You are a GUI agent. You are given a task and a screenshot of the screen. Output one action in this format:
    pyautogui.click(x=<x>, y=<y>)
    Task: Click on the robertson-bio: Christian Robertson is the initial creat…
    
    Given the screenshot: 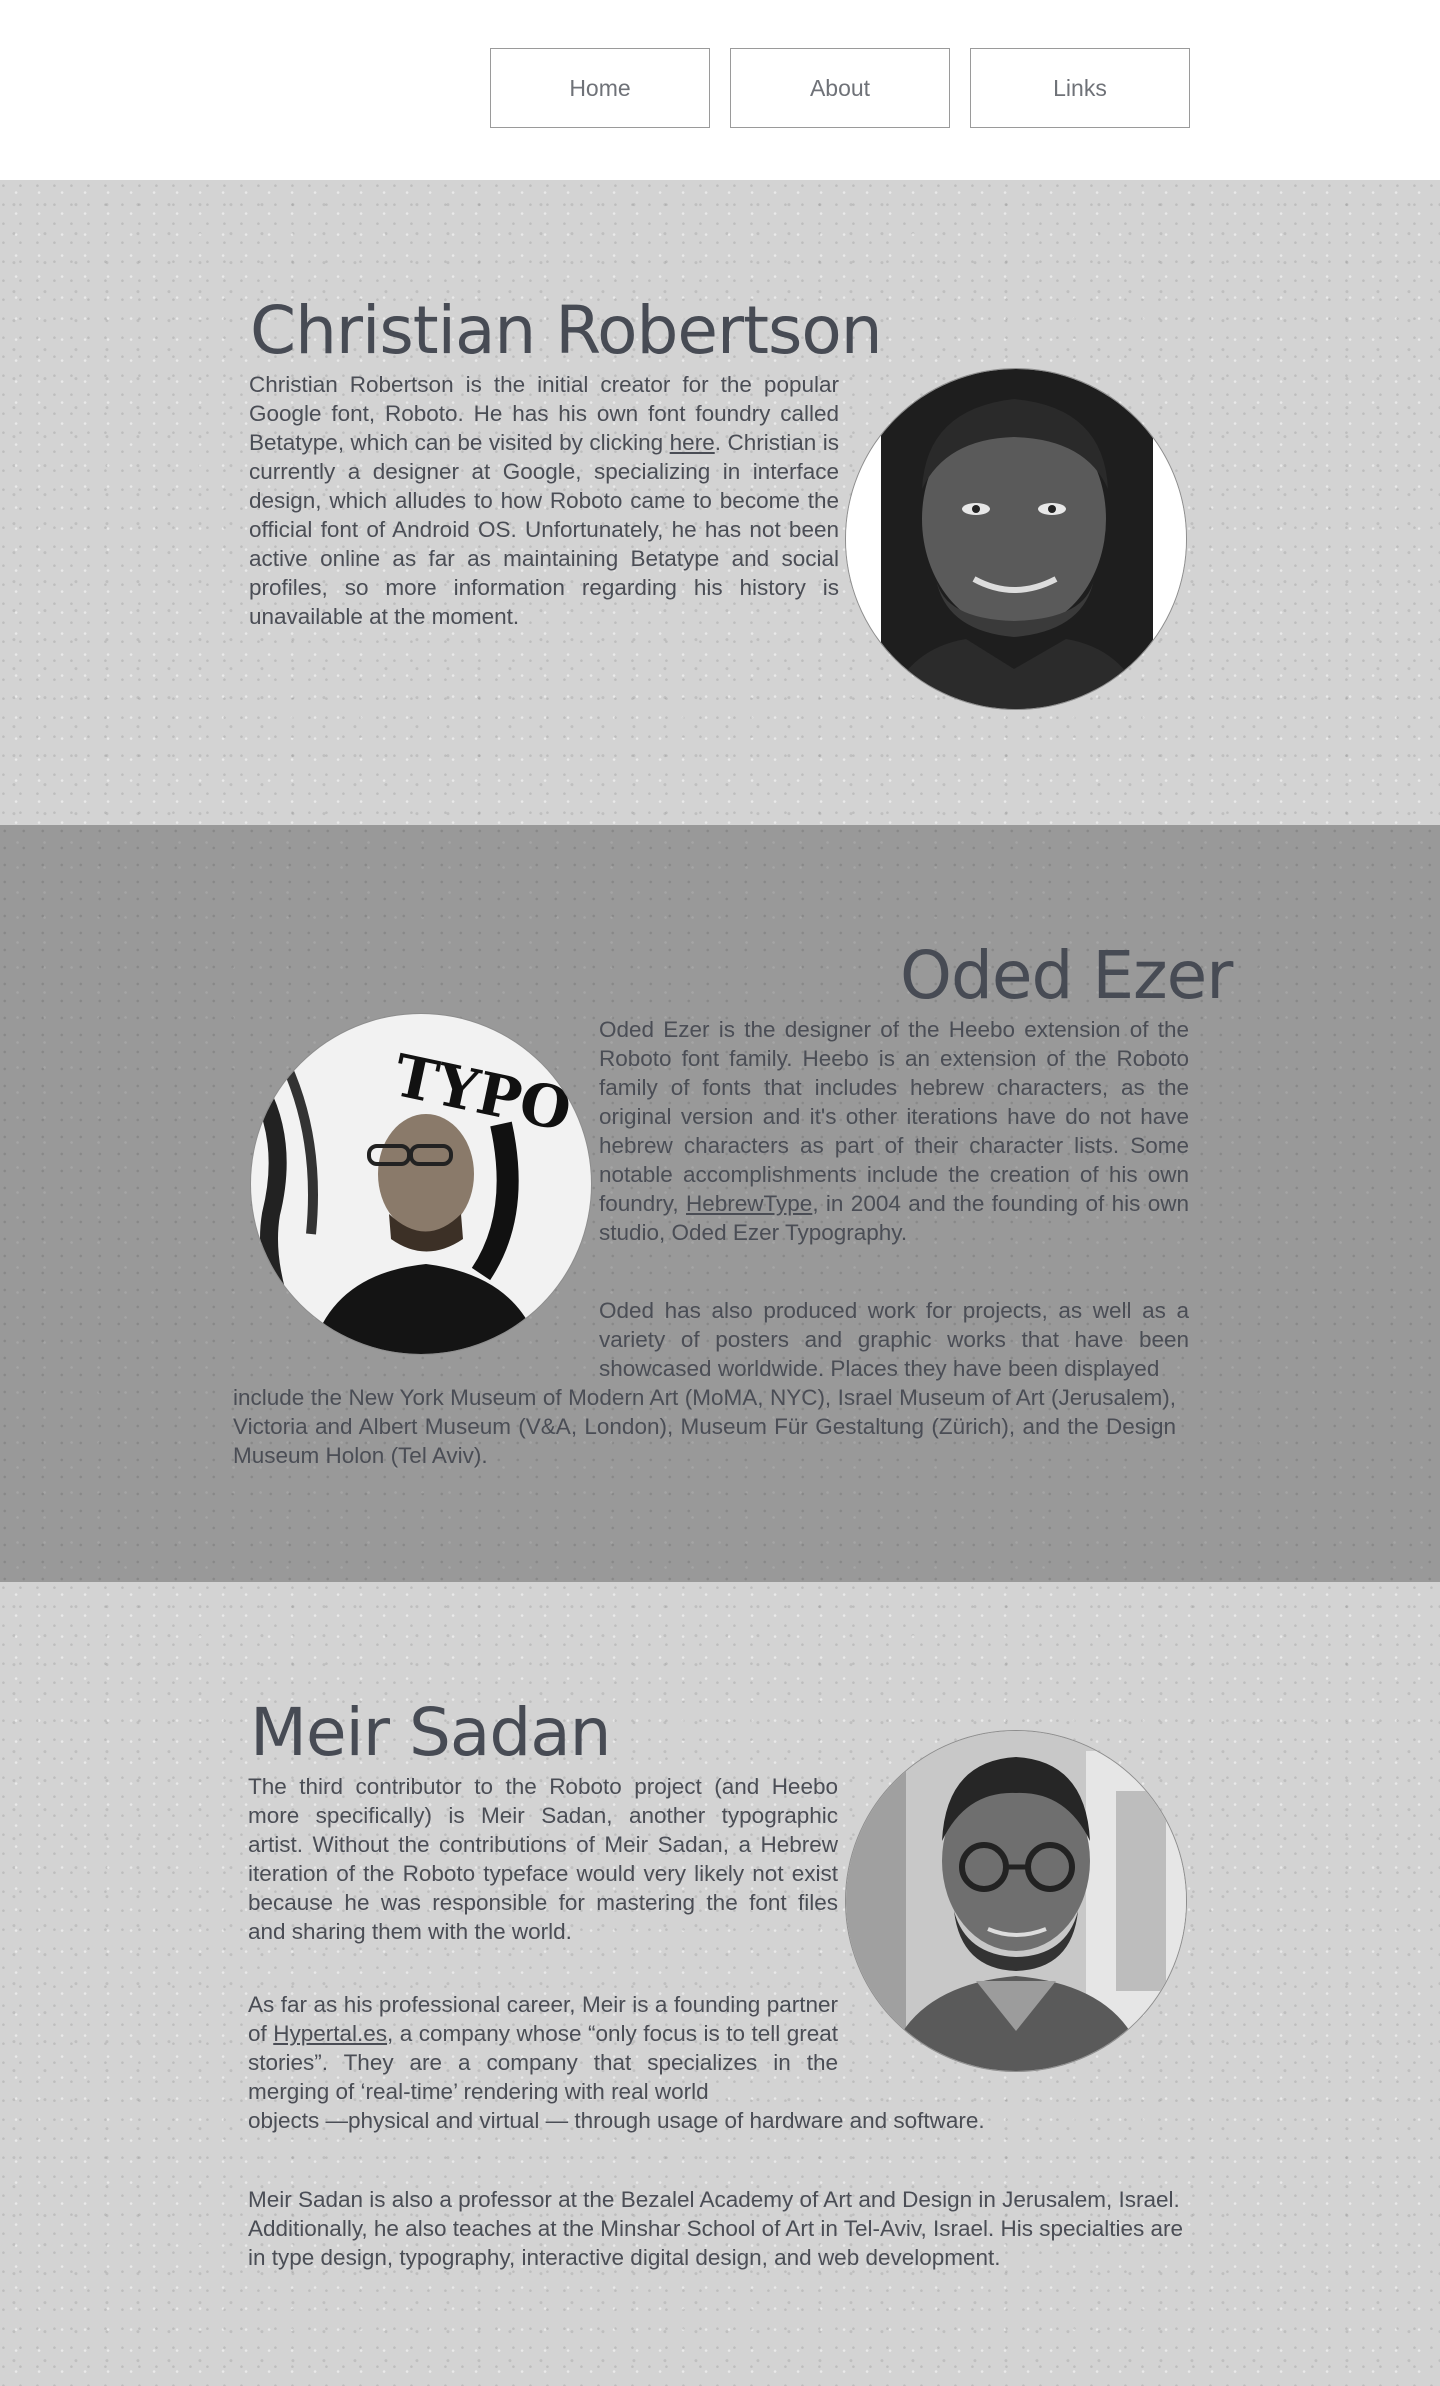 What is the action you would take?
    pyautogui.click(x=544, y=500)
    